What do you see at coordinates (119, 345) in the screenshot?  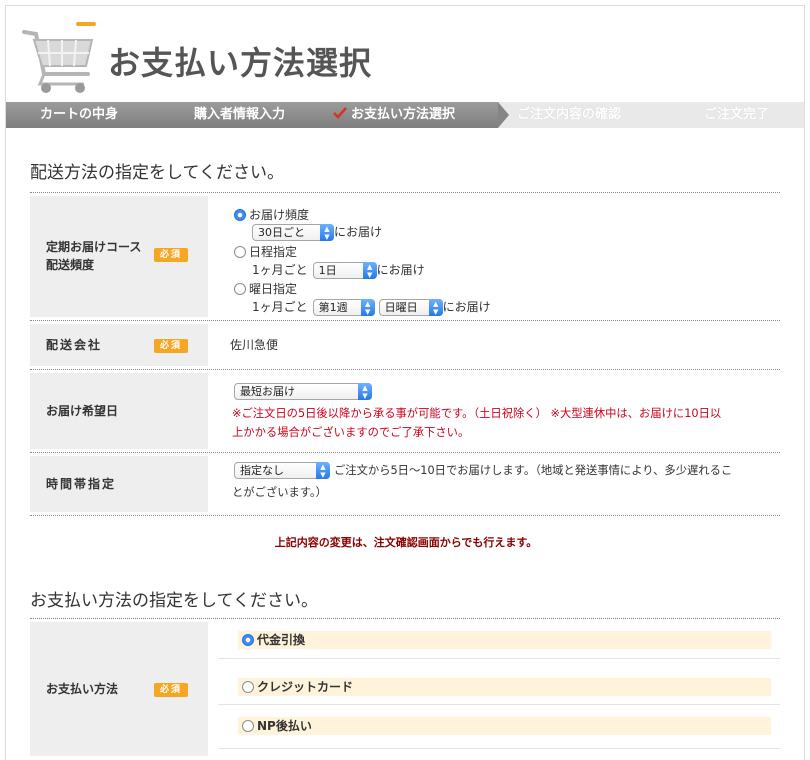 I see `carrier-label-cell: 配送会社 必須` at bounding box center [119, 345].